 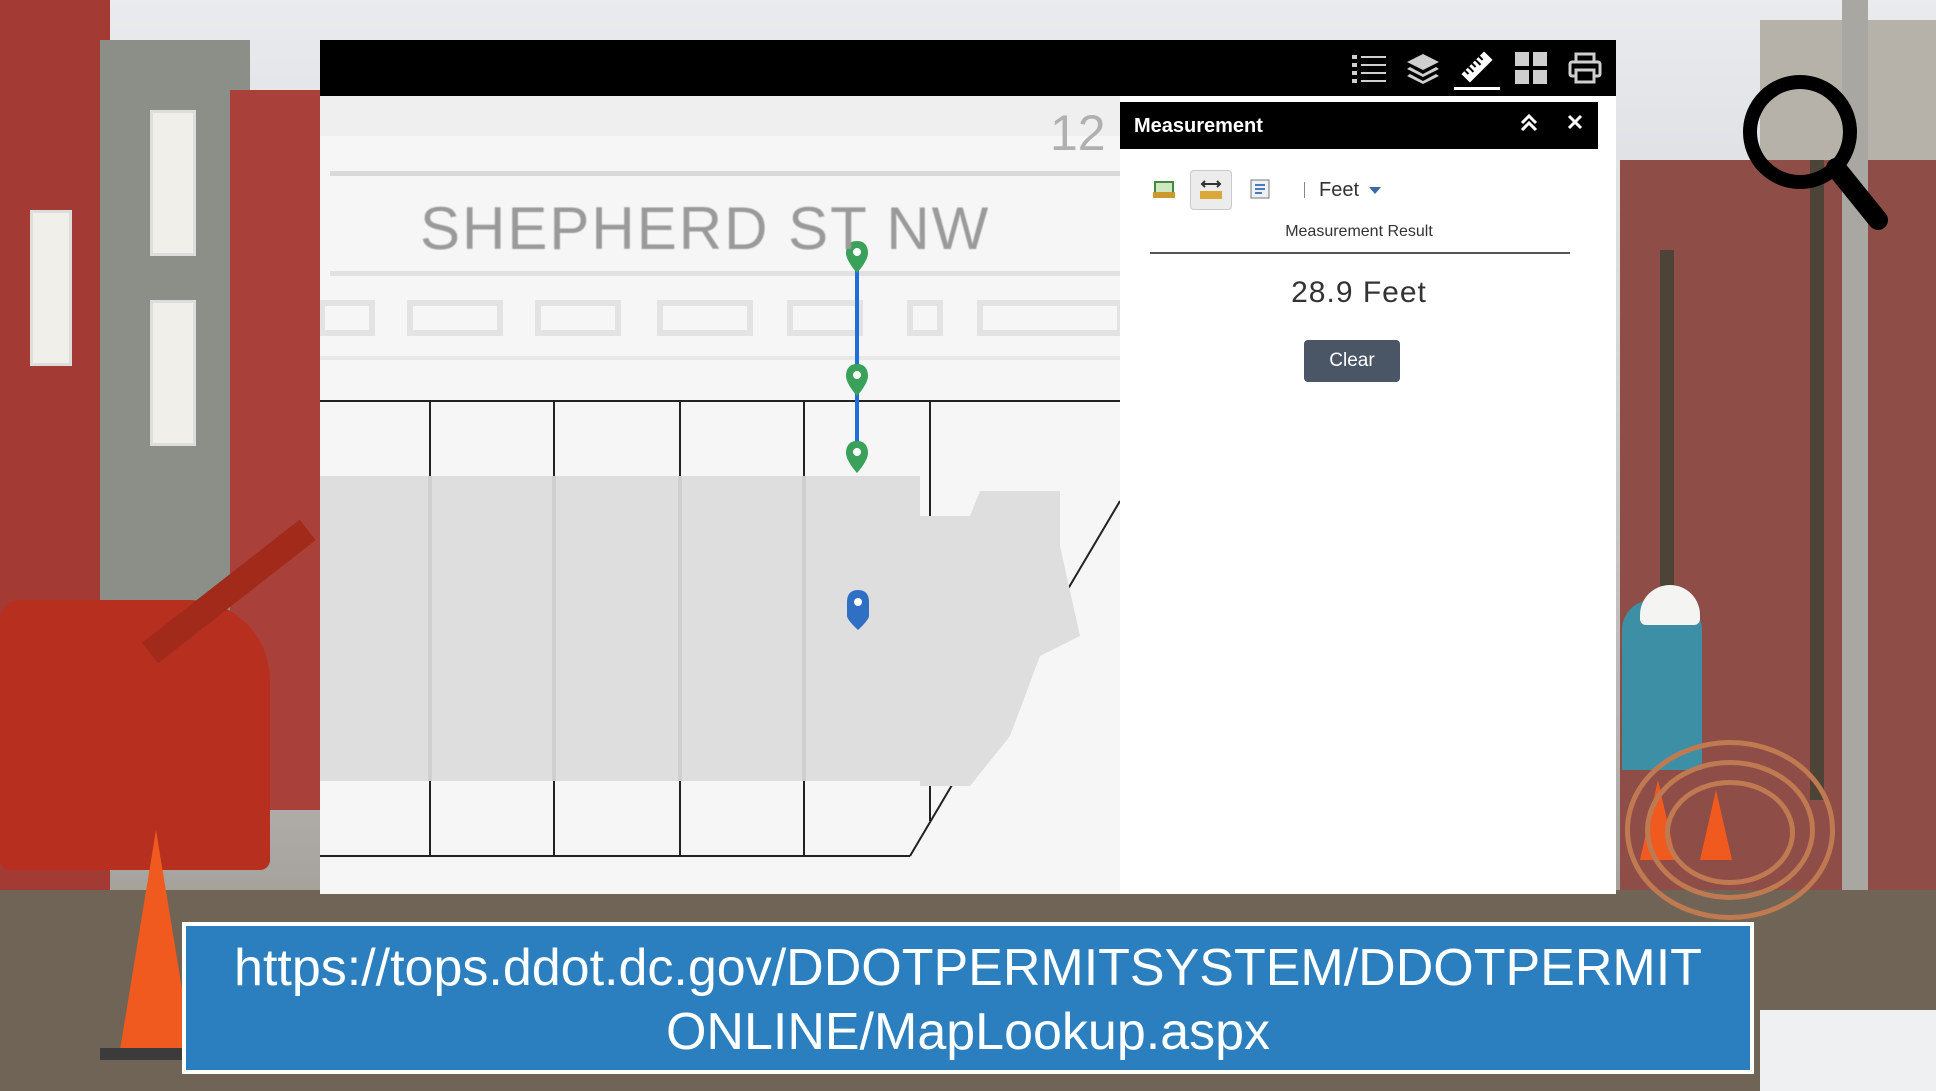 What do you see at coordinates (705, 228) in the screenshot?
I see `street-label: SHEPHERD ST NW` at bounding box center [705, 228].